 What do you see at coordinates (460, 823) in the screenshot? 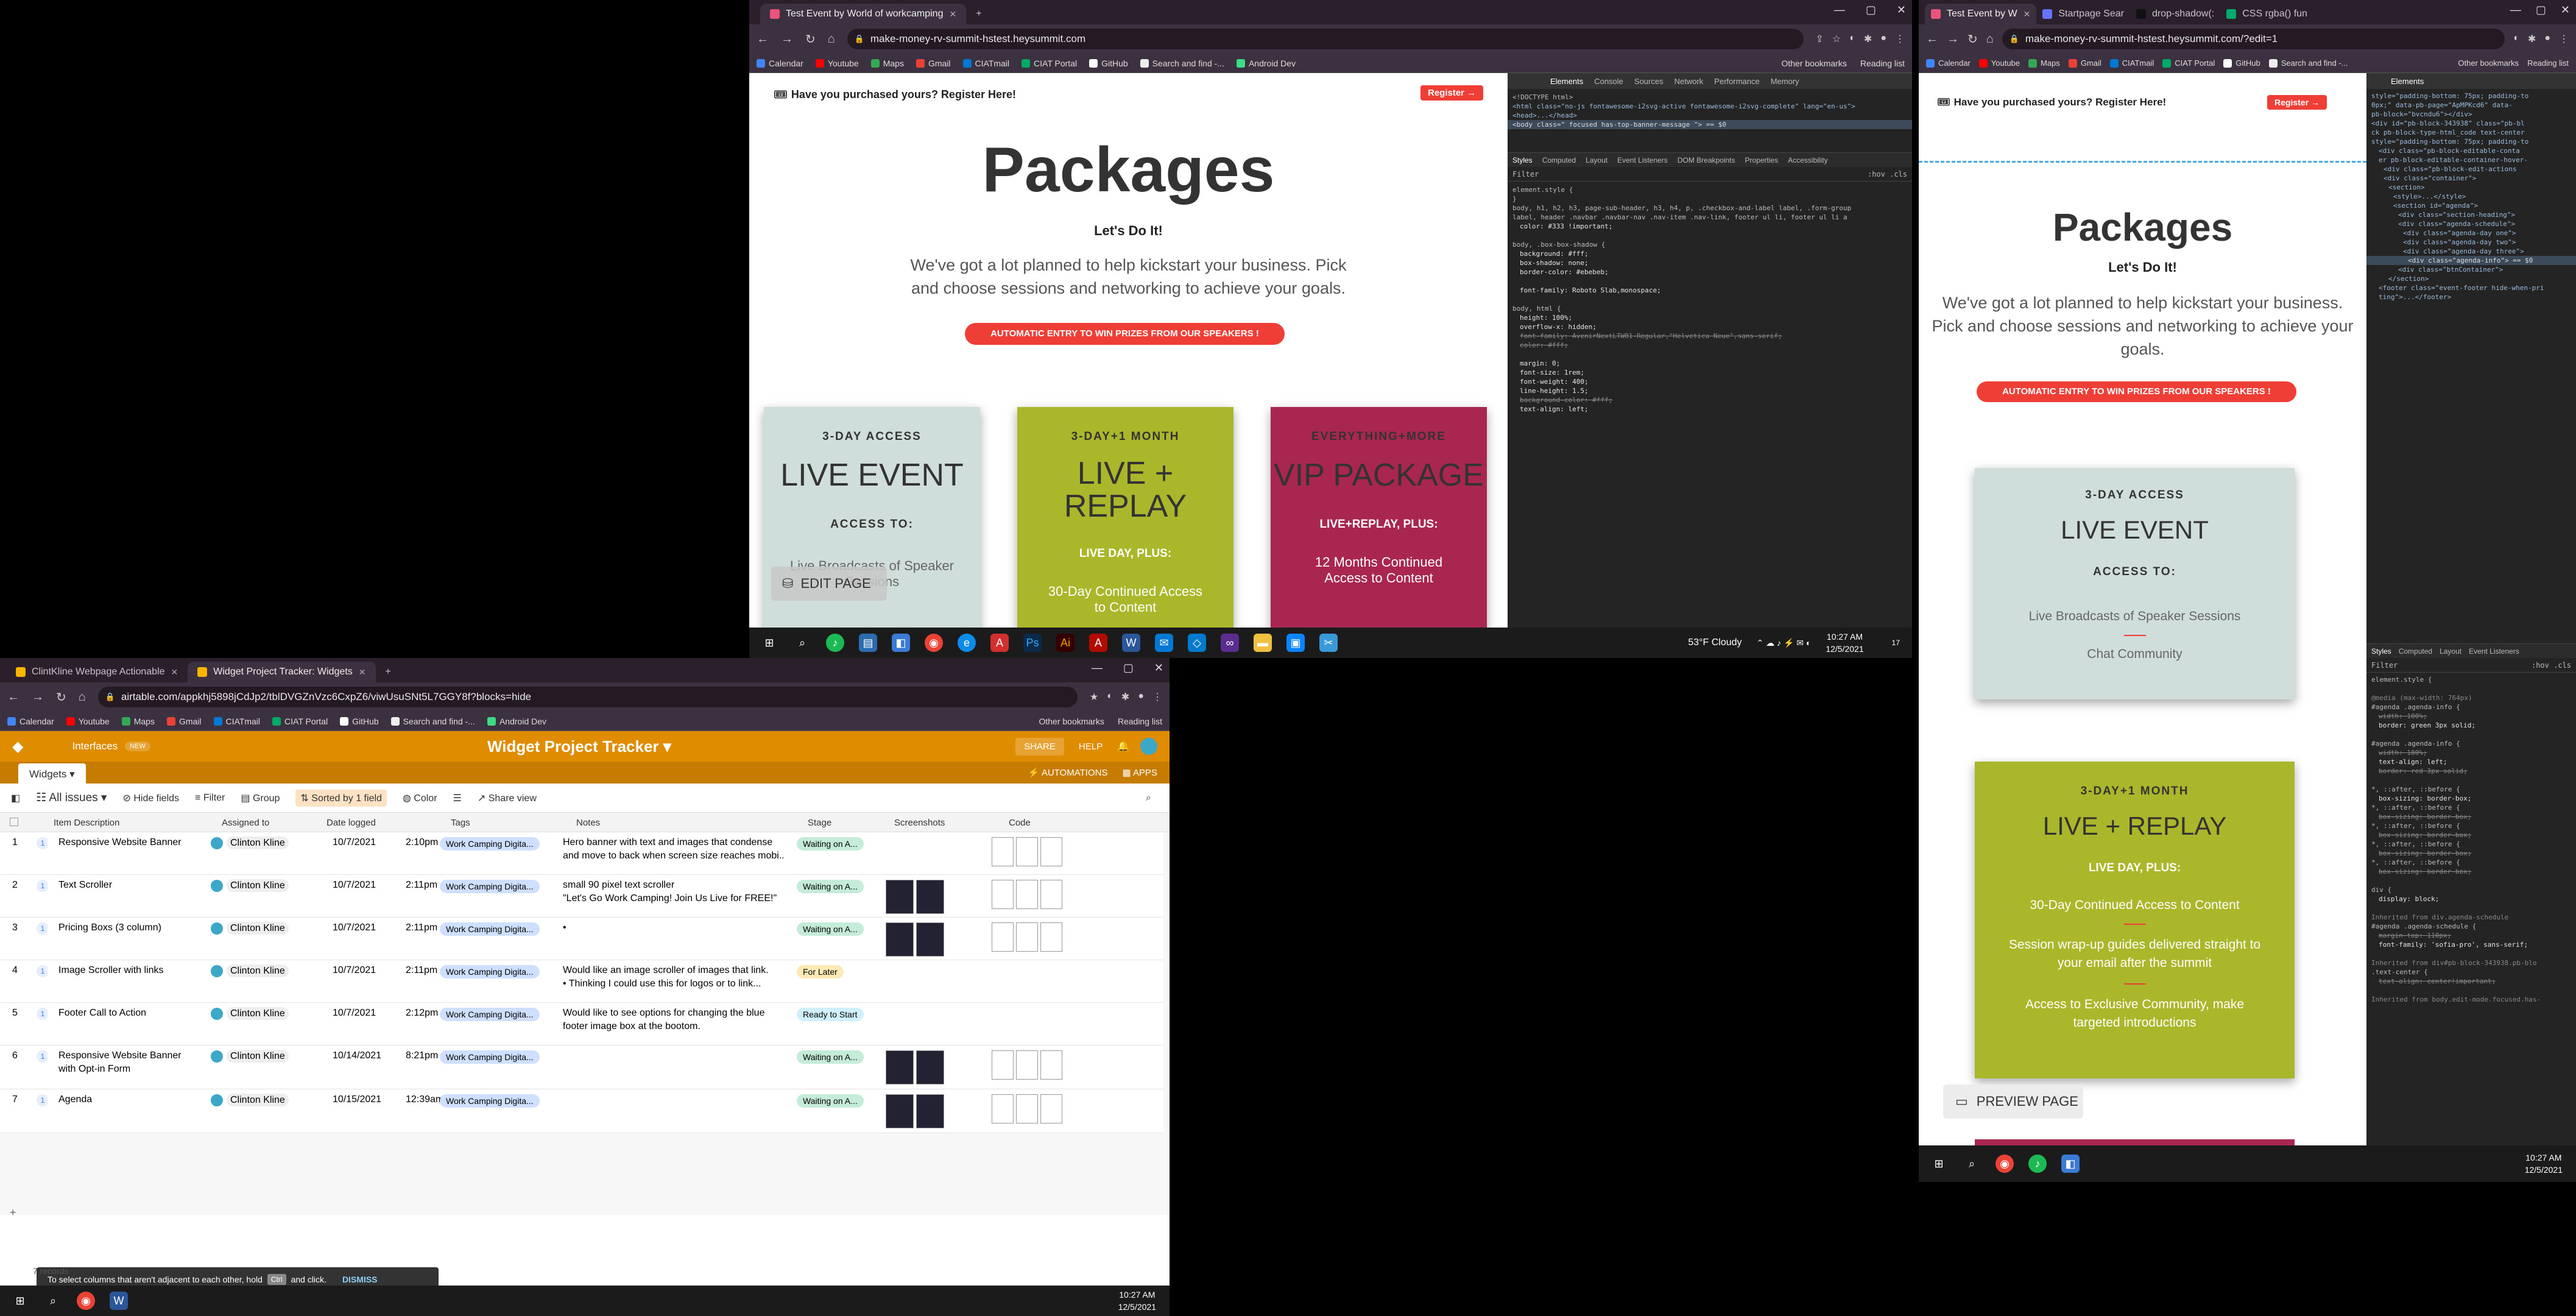
I see `col-tags: Tags` at bounding box center [460, 823].